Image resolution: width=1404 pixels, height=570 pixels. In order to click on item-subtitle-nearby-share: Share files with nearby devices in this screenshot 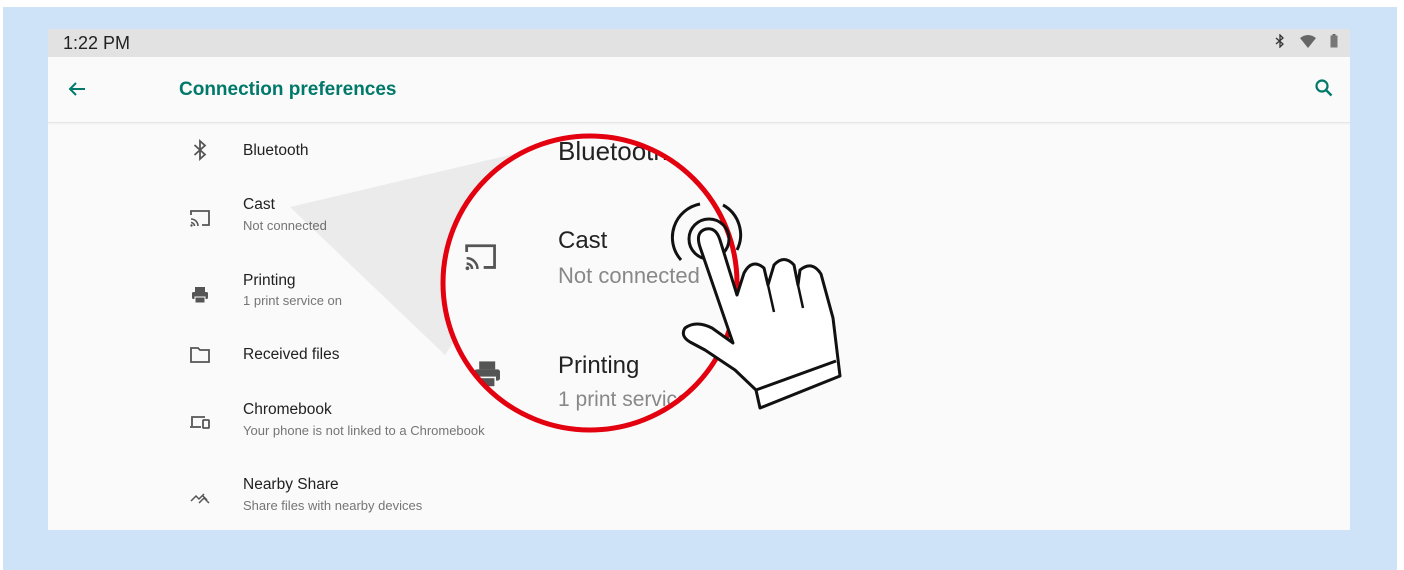, I will do `click(333, 505)`.